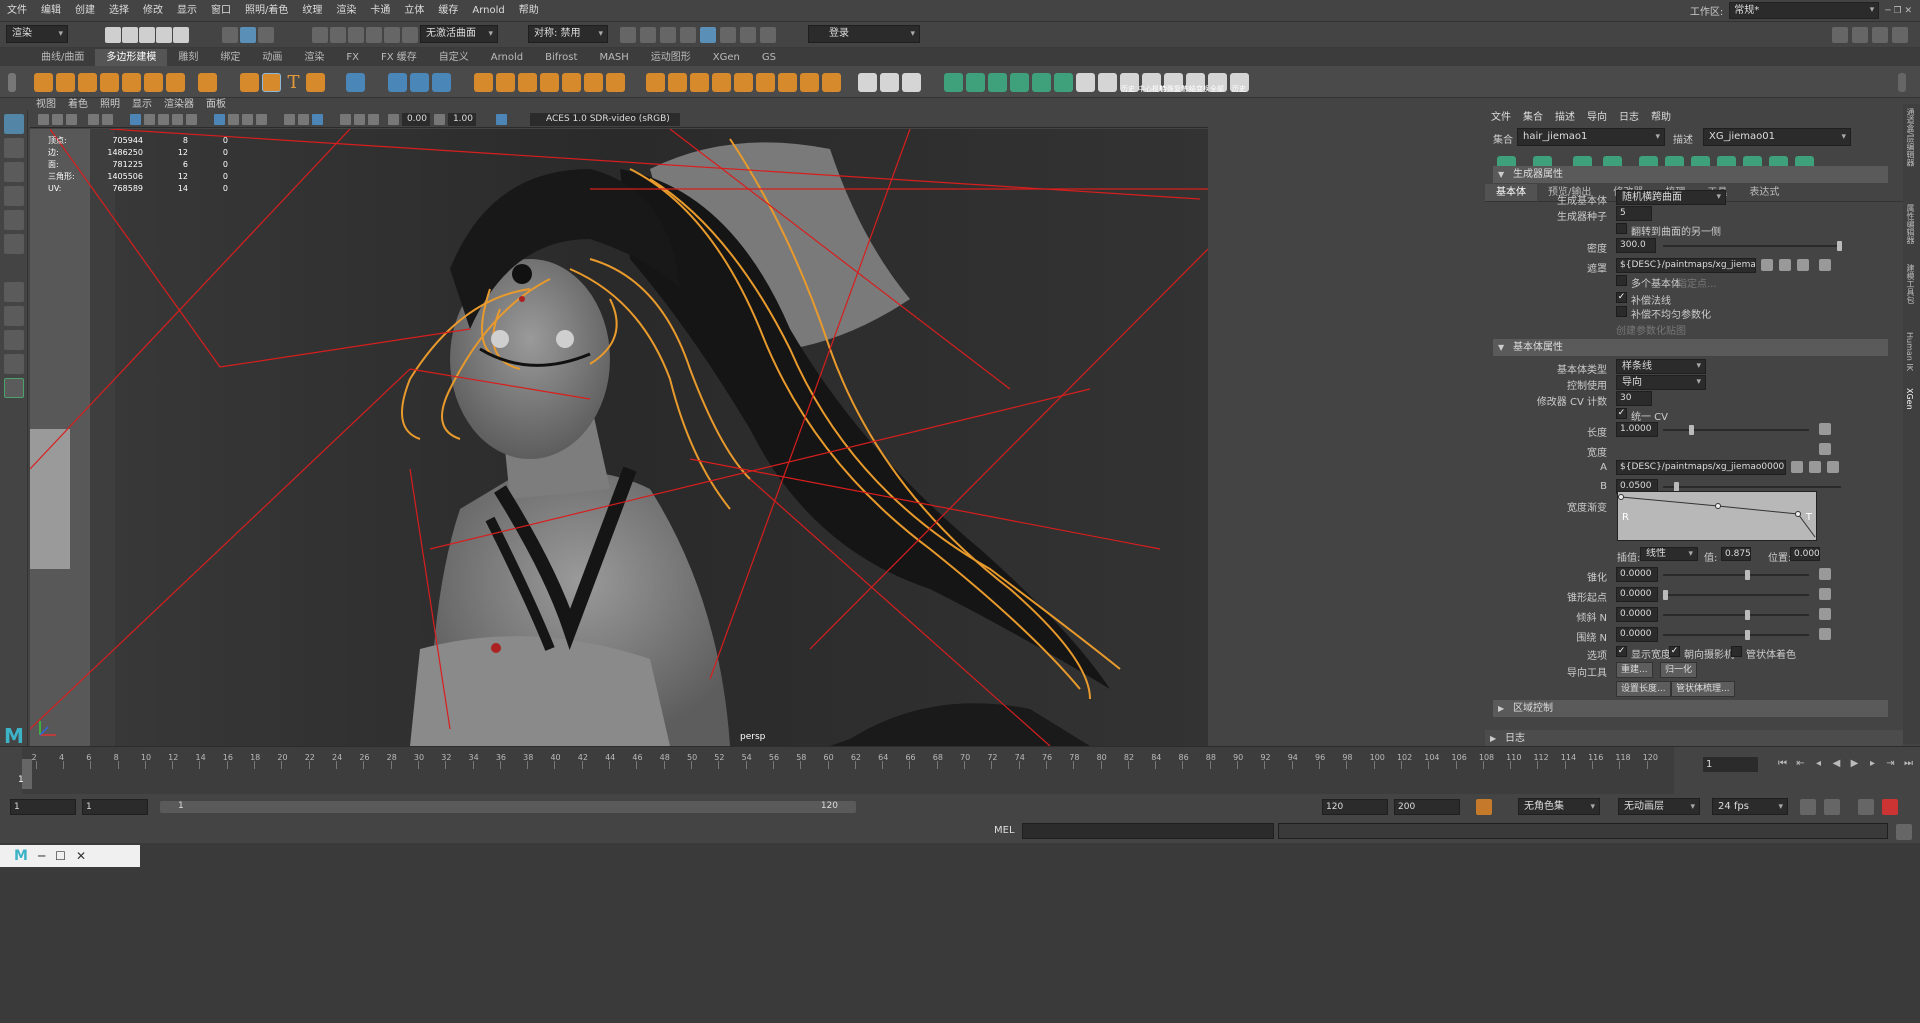 The width and height of the screenshot is (1920, 1023). What do you see at coordinates (571, 82) in the screenshot?
I see `reduce-icon` at bounding box center [571, 82].